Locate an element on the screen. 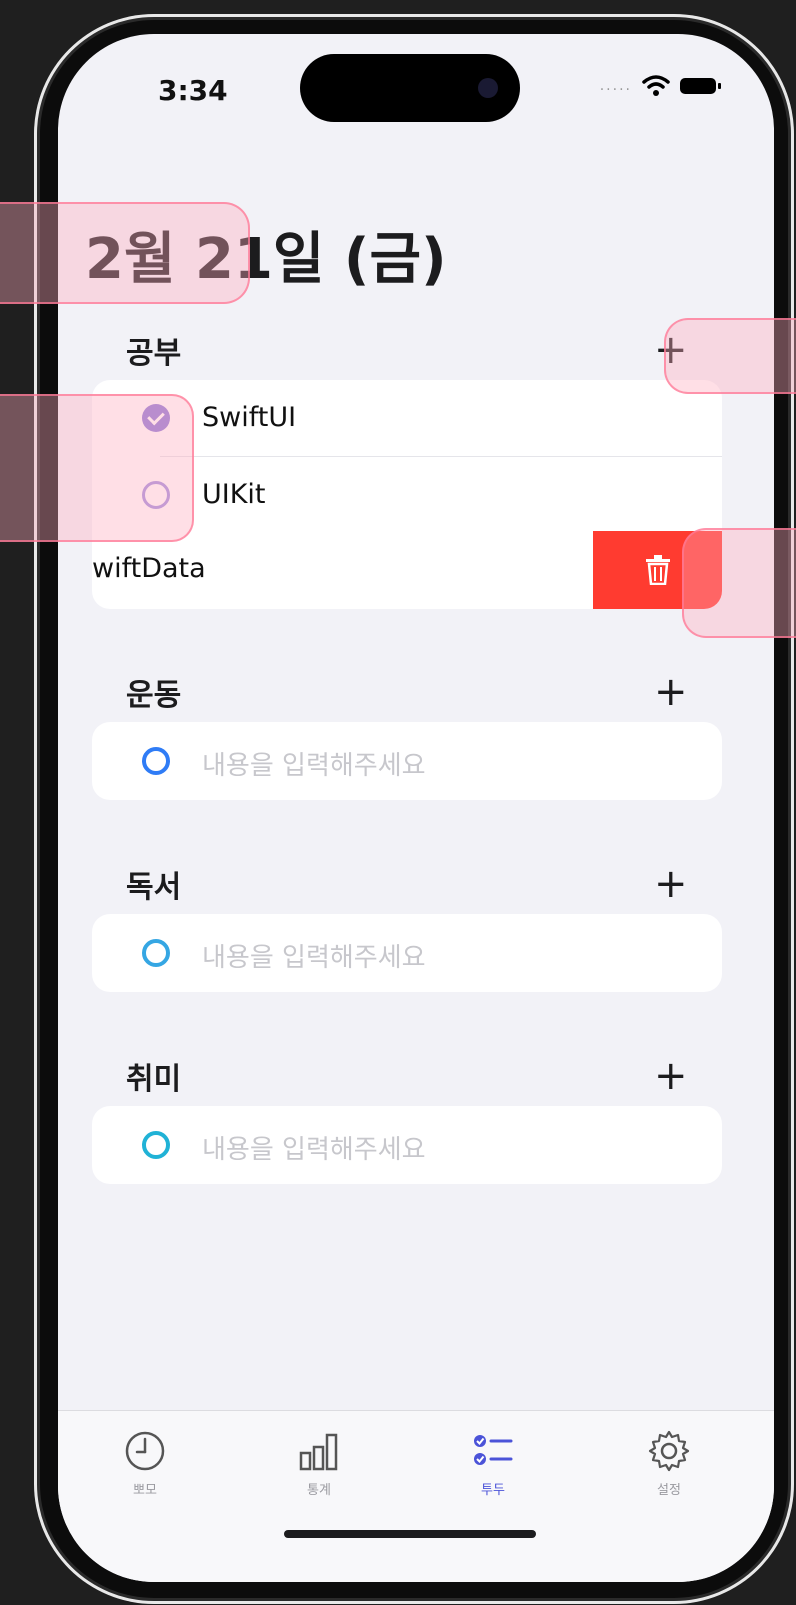 This screenshot has height=1605, width=796. exercise-card: 내용을 입력해주세요 is located at coordinates (407, 761).